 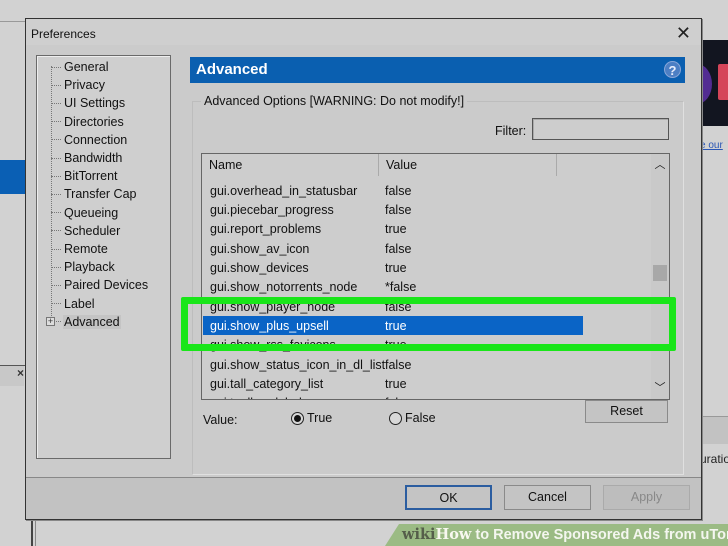 What do you see at coordinates (92, 321) in the screenshot?
I see `tree-item-label: Advanced` at bounding box center [92, 321].